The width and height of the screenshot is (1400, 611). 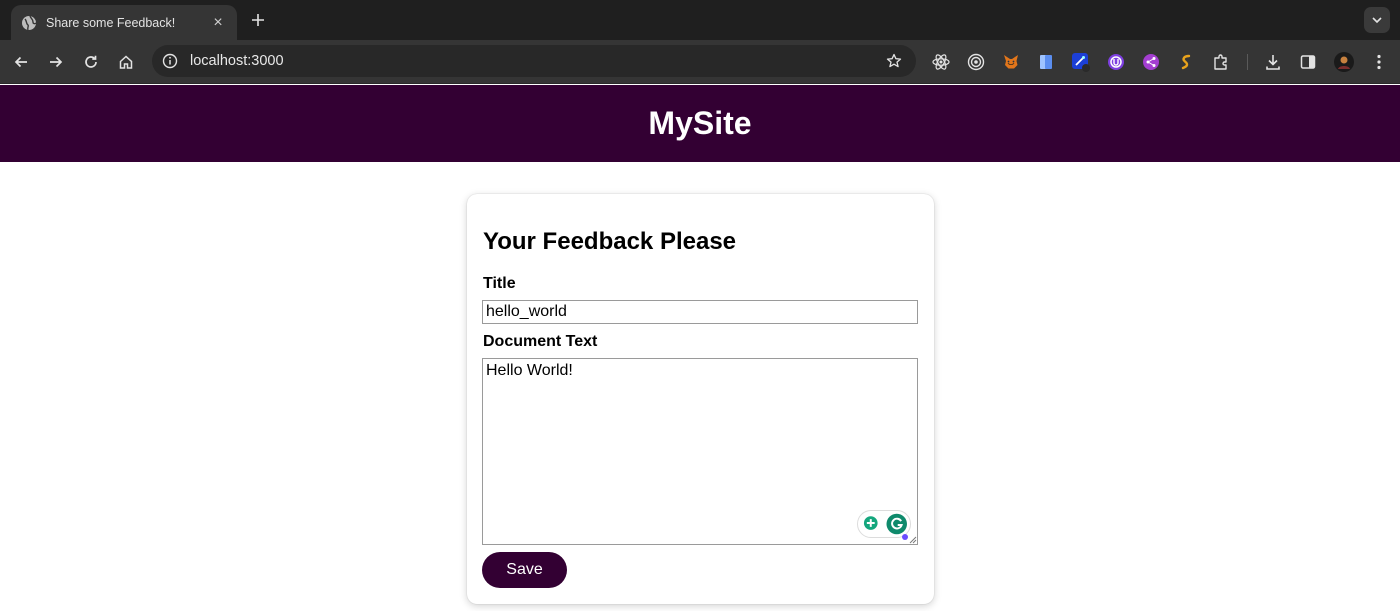 I want to click on resize-handle-icon, so click(x=913, y=540).